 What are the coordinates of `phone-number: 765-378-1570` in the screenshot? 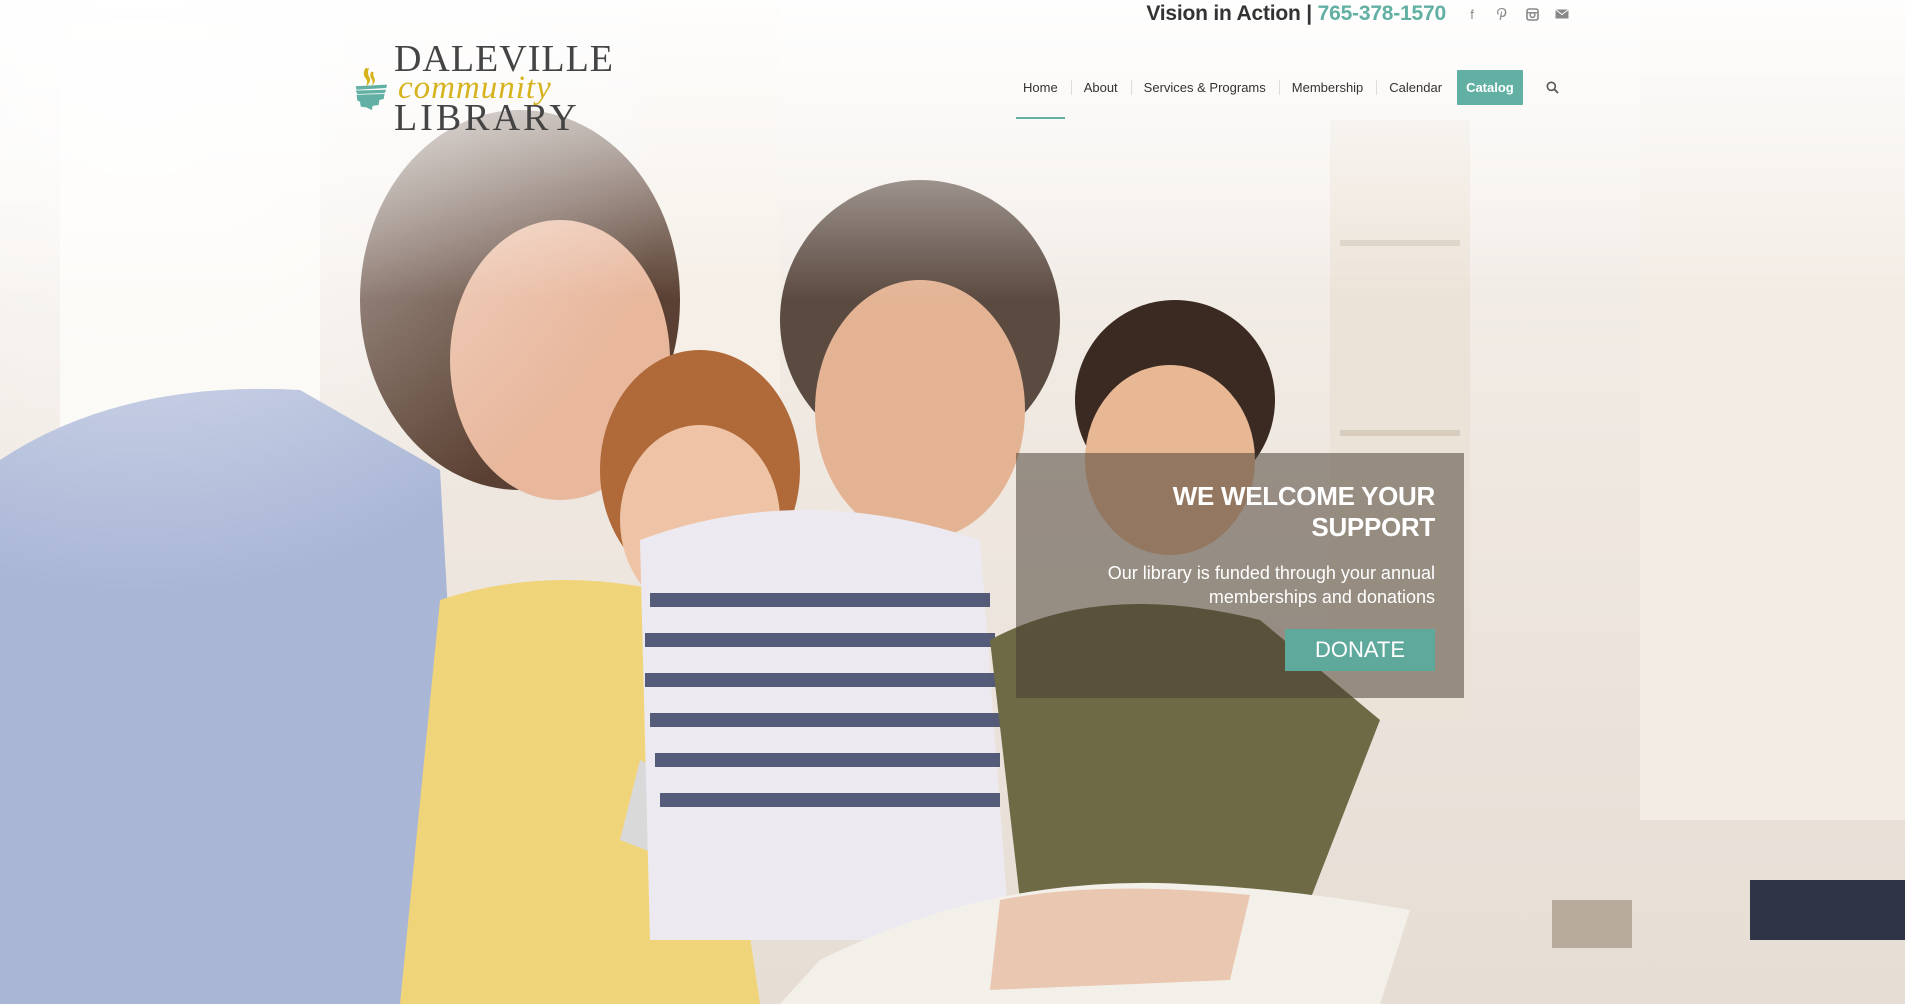 It's located at (1382, 13).